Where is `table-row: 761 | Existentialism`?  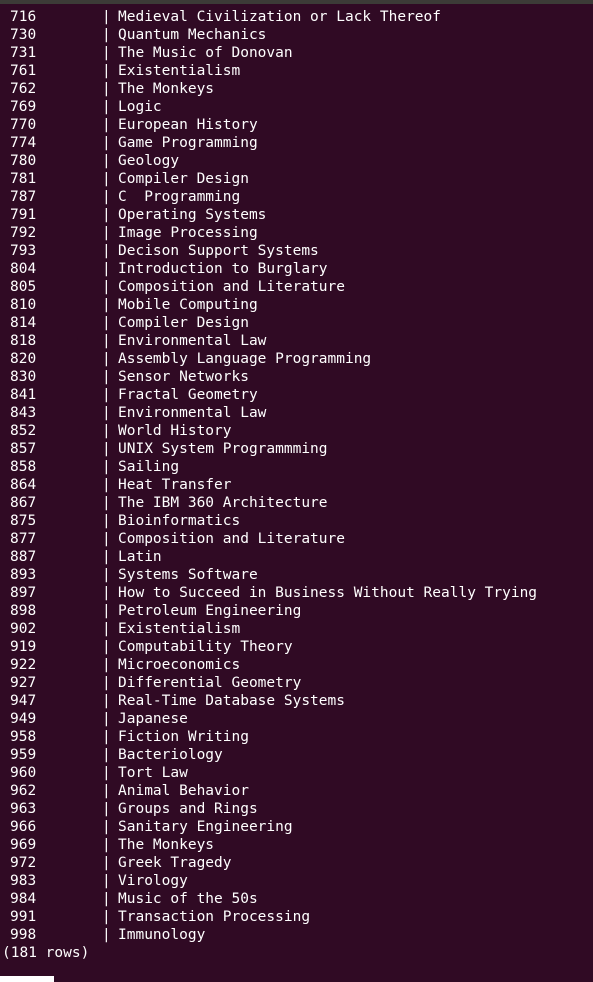
table-row: 761 | Existentialism is located at coordinates (301, 71).